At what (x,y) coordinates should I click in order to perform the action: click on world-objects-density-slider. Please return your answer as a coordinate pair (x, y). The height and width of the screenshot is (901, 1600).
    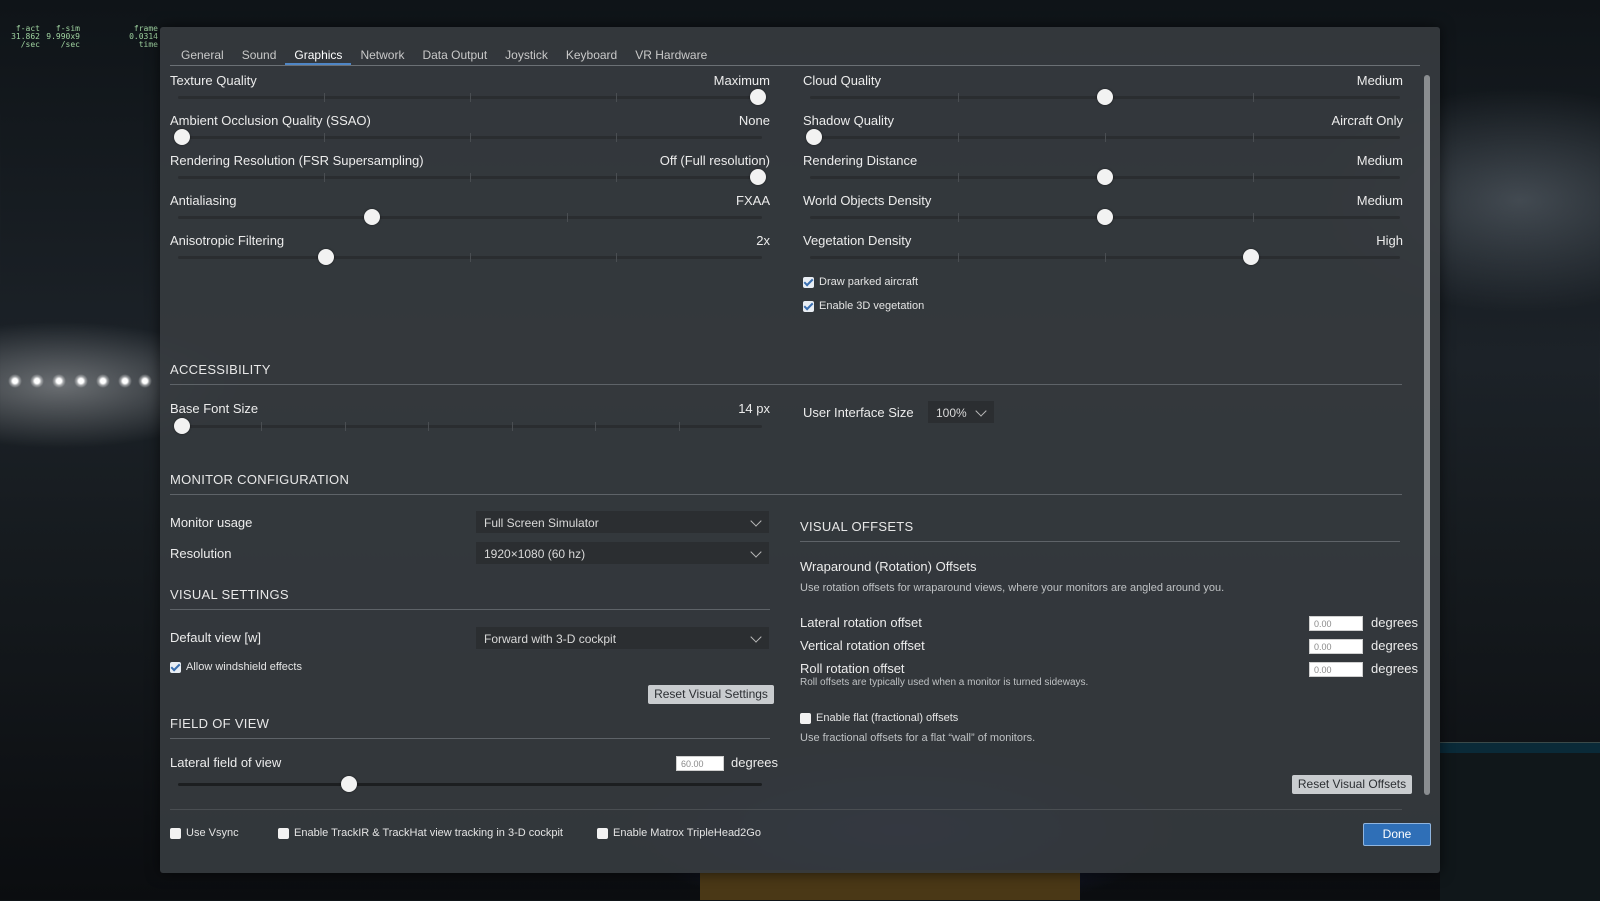
    Looking at the image, I should click on (1105, 217).